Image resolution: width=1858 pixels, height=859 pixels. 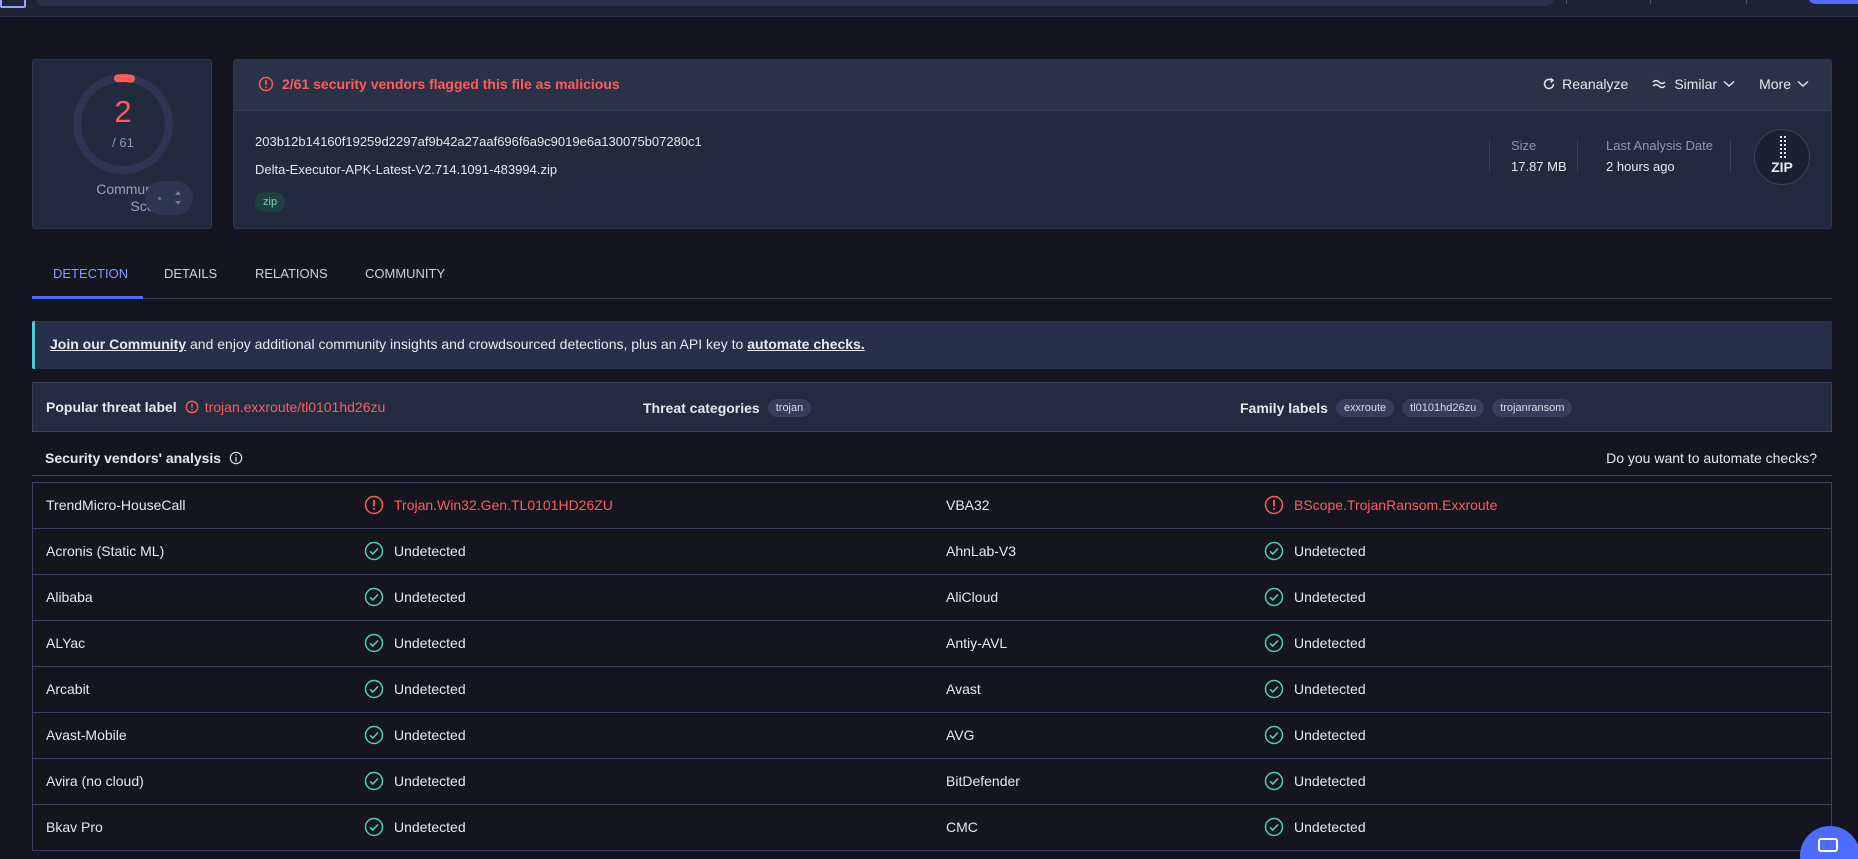 I want to click on upvote-icon, so click(x=178, y=193).